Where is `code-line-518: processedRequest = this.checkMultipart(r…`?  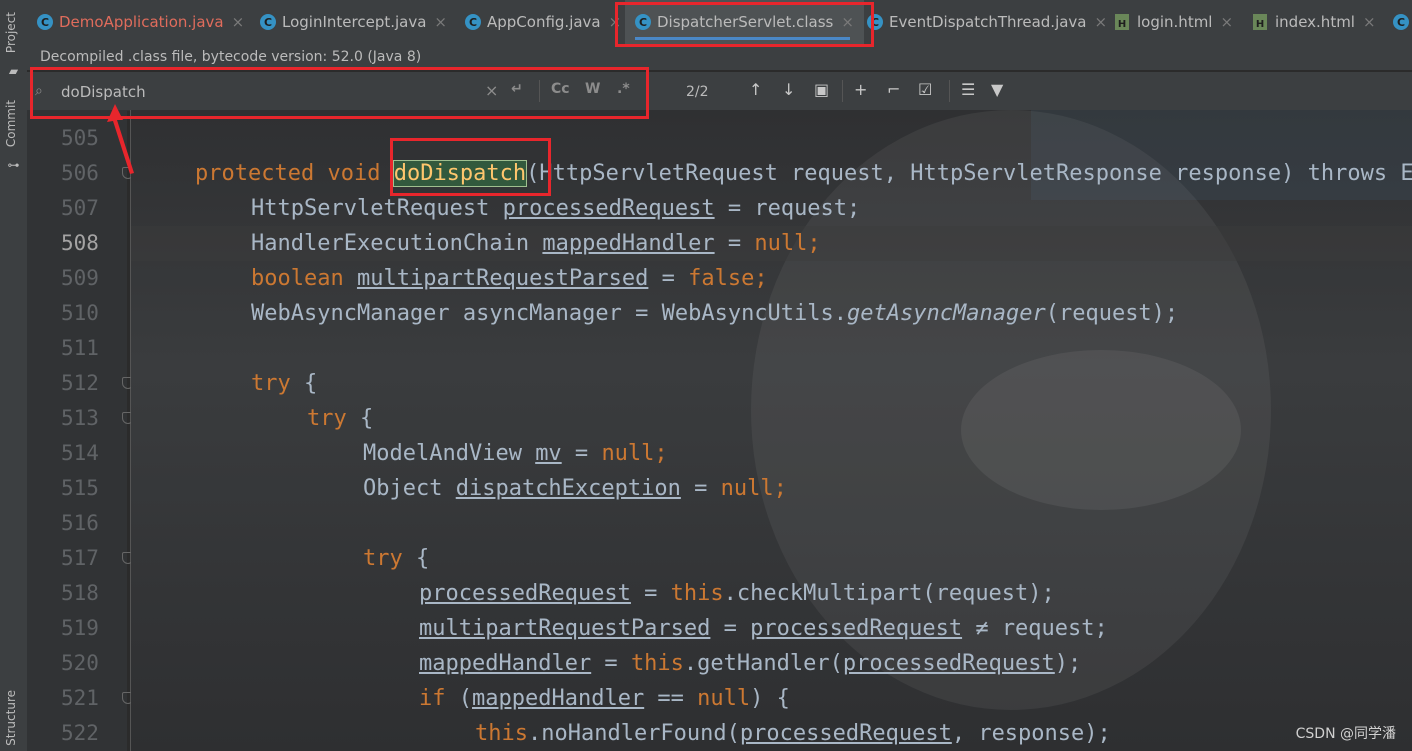 code-line-518: processedRequest = this.checkMultipart(r… is located at coordinates (737, 593).